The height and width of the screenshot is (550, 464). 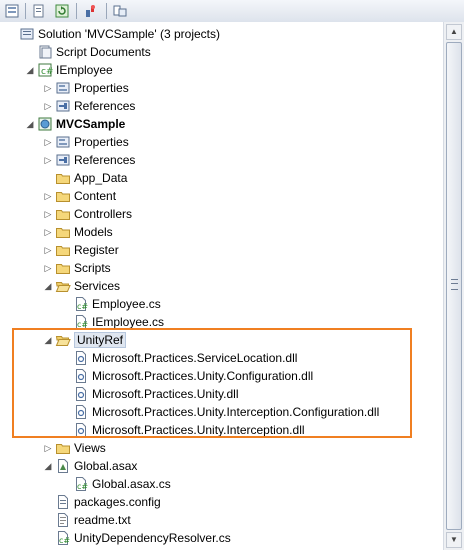 What do you see at coordinates (221, 124) in the screenshot?
I see `tree-node: ◢ MVCSample` at bounding box center [221, 124].